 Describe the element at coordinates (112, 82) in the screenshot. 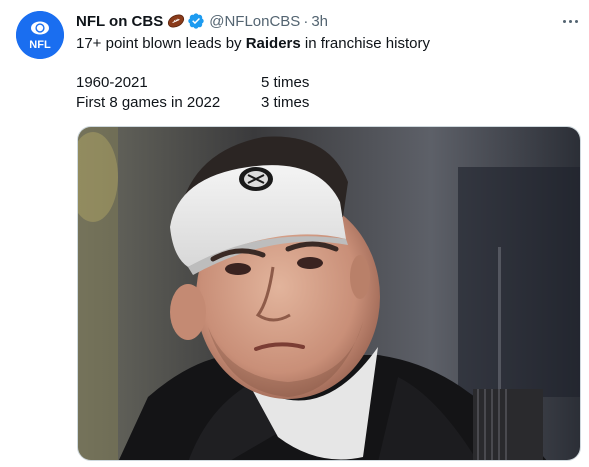

I see `stat-label: 1960-2021` at that location.